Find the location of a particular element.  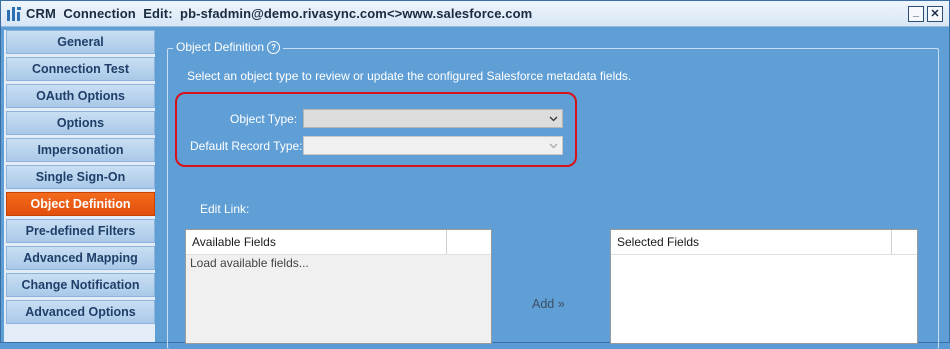

sidebar-item-oauth-options: OAuth Options is located at coordinates (80, 96).